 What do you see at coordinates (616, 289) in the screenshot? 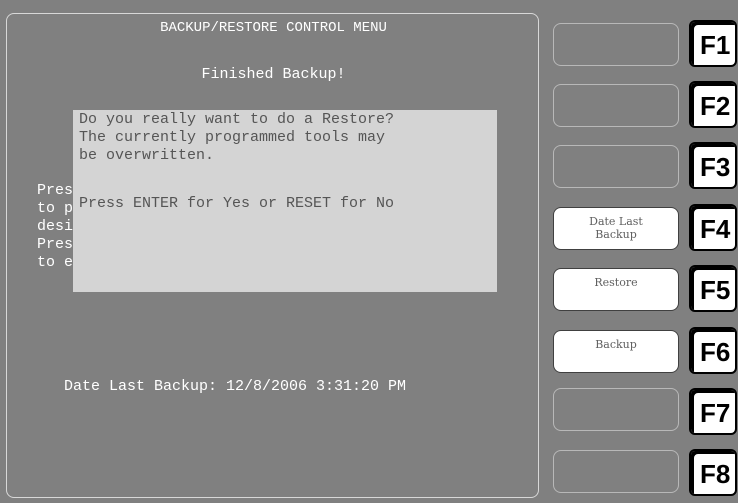
I see `restore-button: Restore` at bounding box center [616, 289].